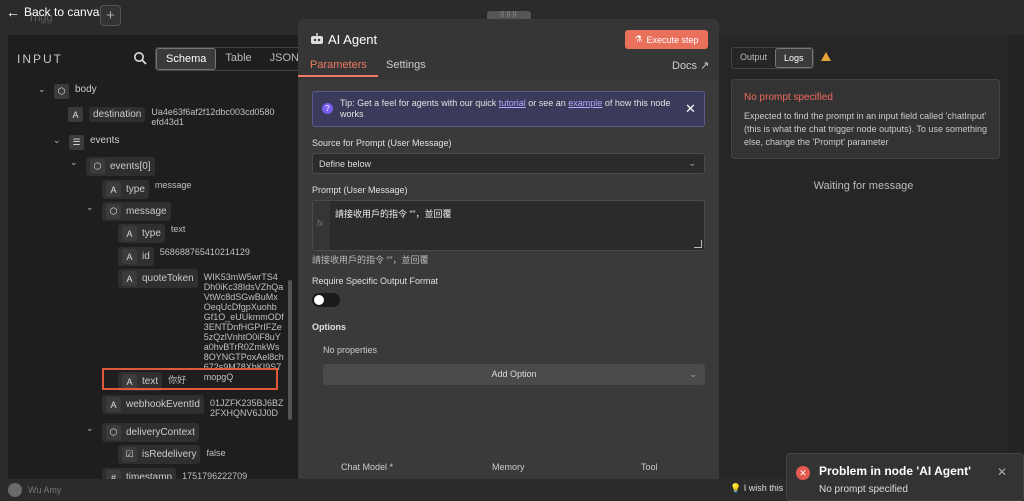 Image resolution: width=1024 pixels, height=501 pixels. What do you see at coordinates (86, 89) in the screenshot?
I see `field-name: body` at bounding box center [86, 89].